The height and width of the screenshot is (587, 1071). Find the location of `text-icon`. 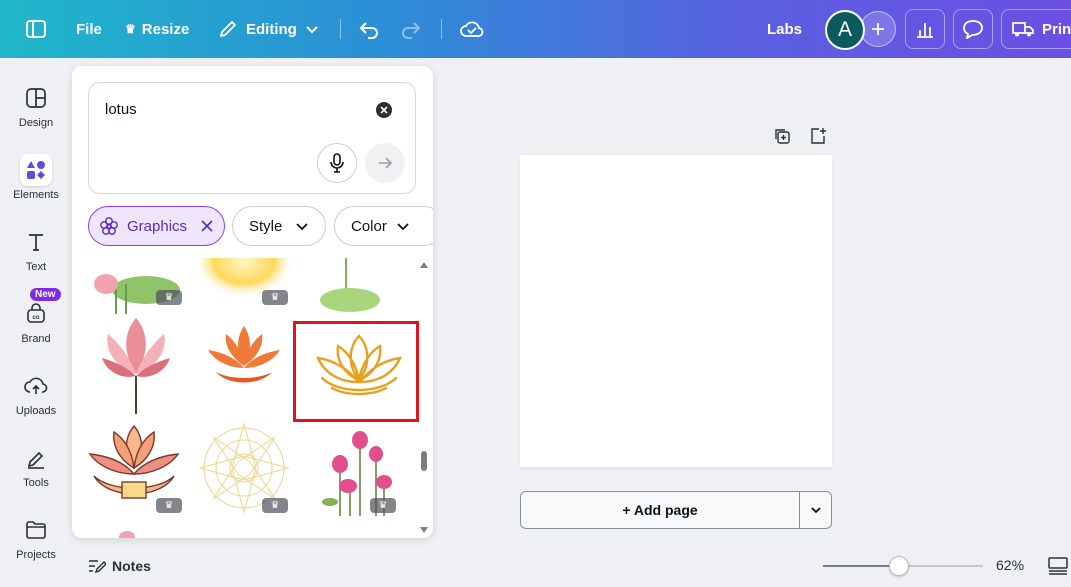

text-icon is located at coordinates (36, 242).